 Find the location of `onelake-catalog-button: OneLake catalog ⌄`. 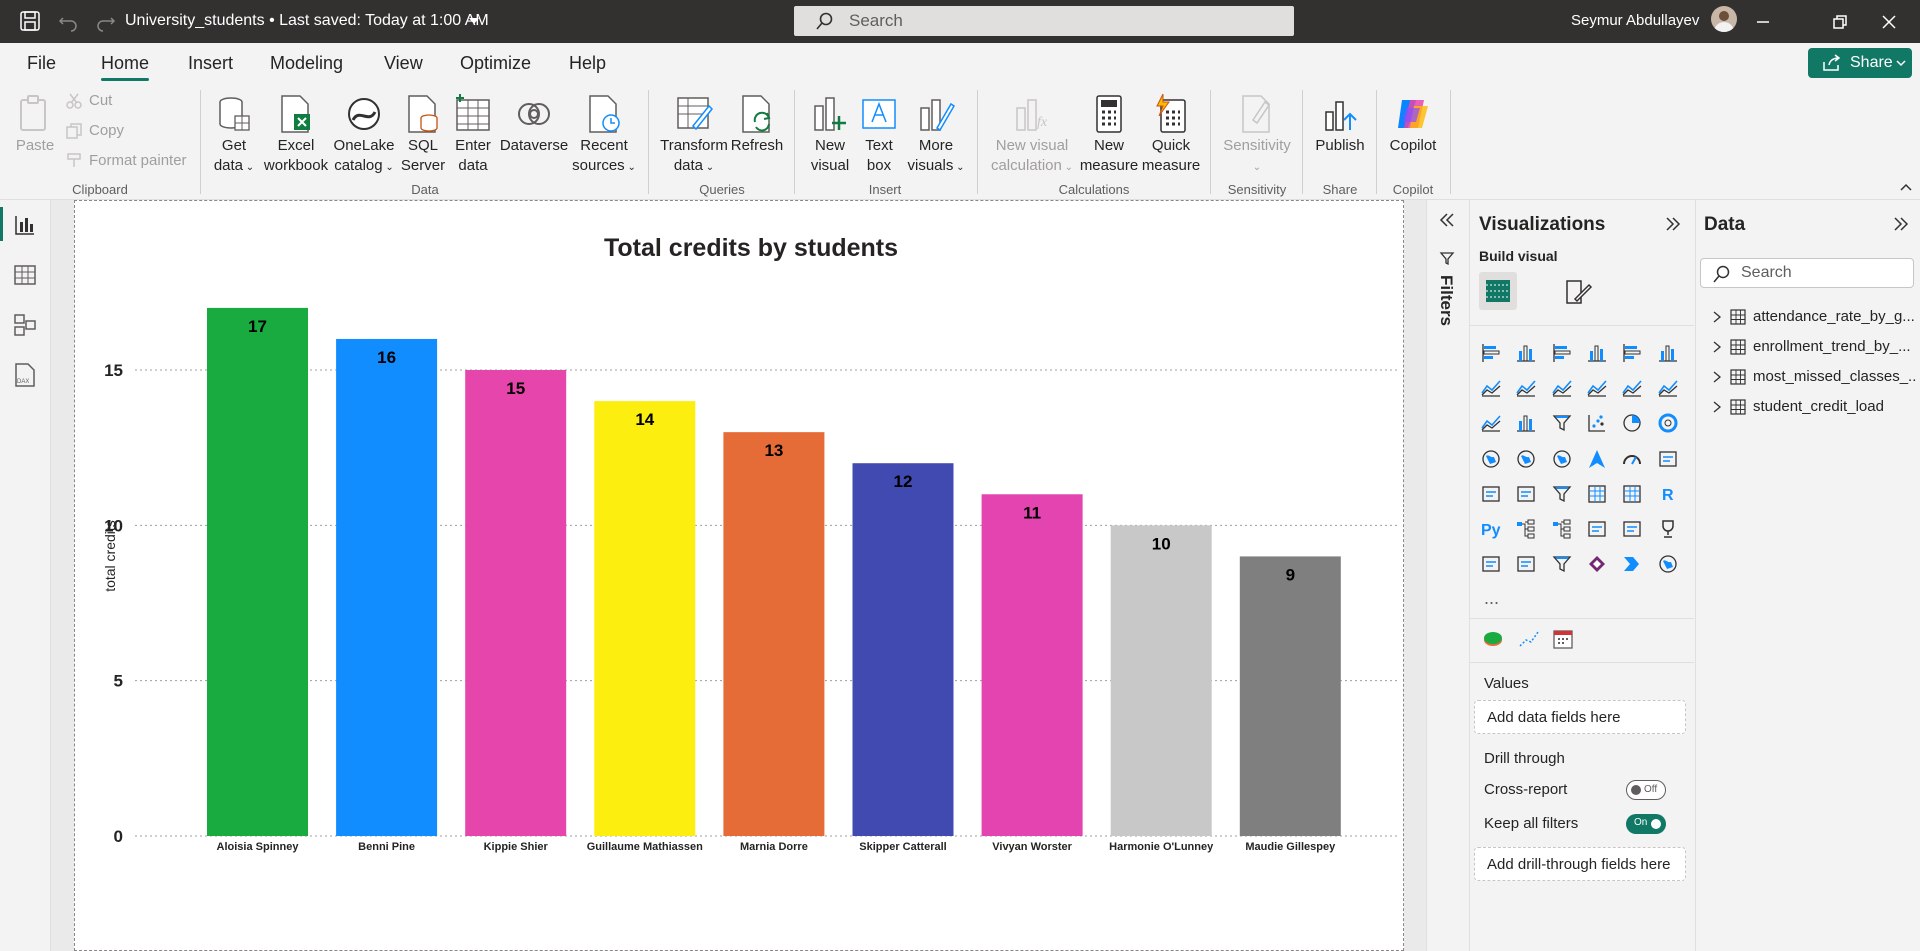

onelake-catalog-button: OneLake catalog ⌄ is located at coordinates (364, 136).